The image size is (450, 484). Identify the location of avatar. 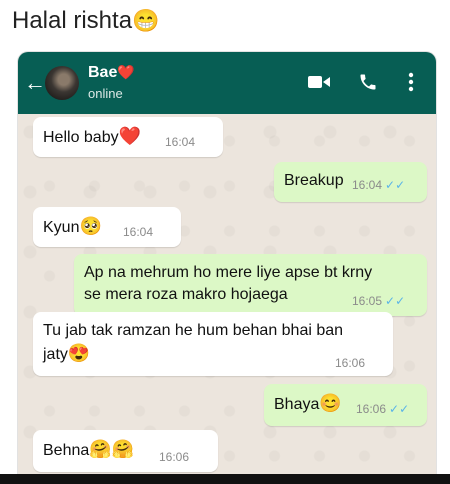
(62, 83).